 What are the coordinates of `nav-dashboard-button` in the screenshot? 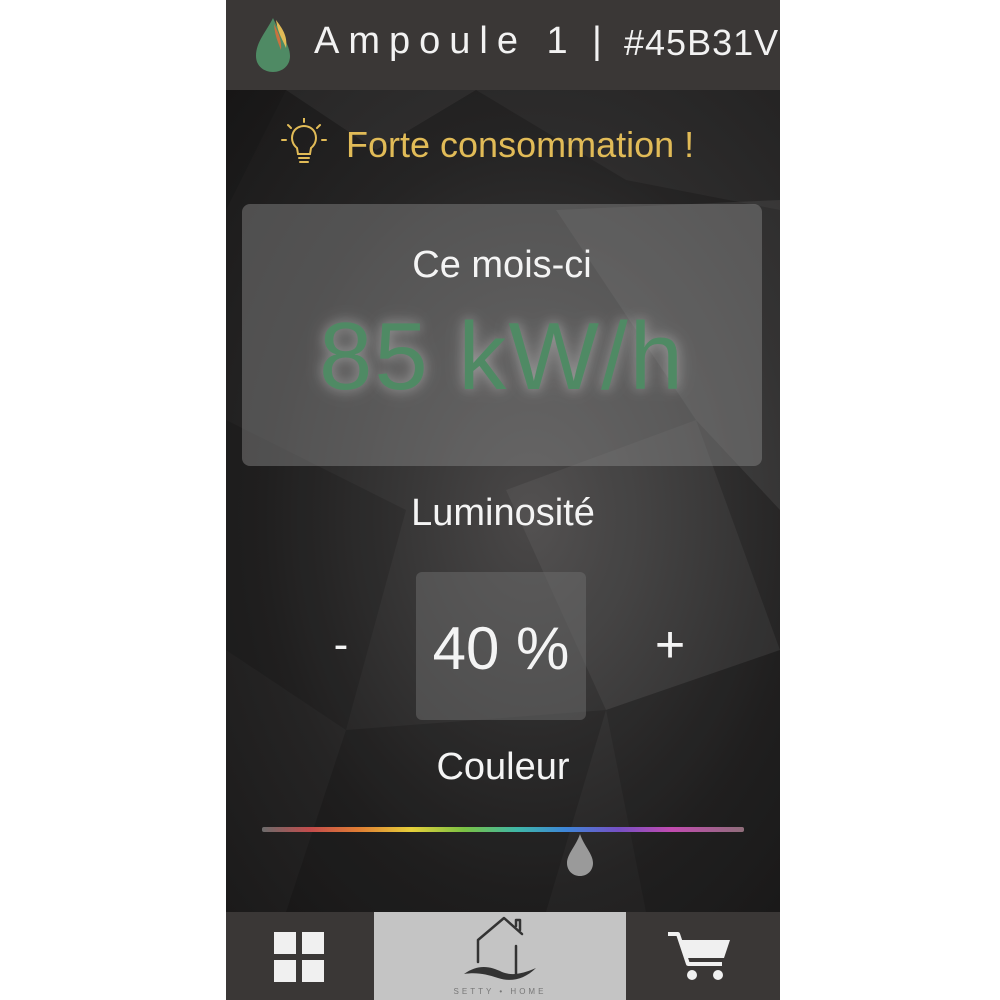 It's located at (300, 956).